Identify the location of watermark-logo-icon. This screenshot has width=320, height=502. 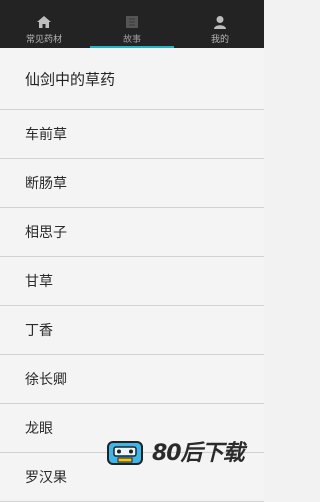
(126, 454).